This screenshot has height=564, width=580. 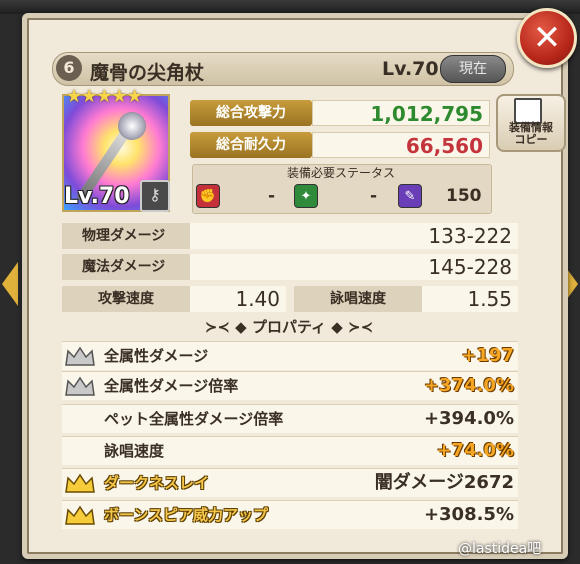 I want to click on physical-damage-value: 133-222, so click(x=354, y=236).